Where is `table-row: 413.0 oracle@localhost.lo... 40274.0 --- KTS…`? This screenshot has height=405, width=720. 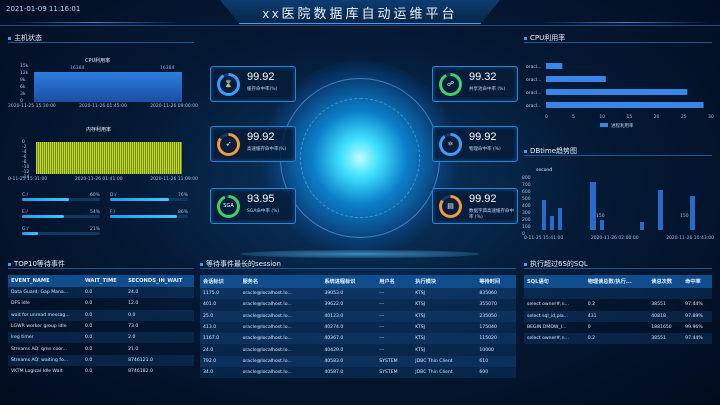
table-row: 413.0 oracle@localhost.lo... 40274.0 --- KTS… is located at coordinates (358, 327).